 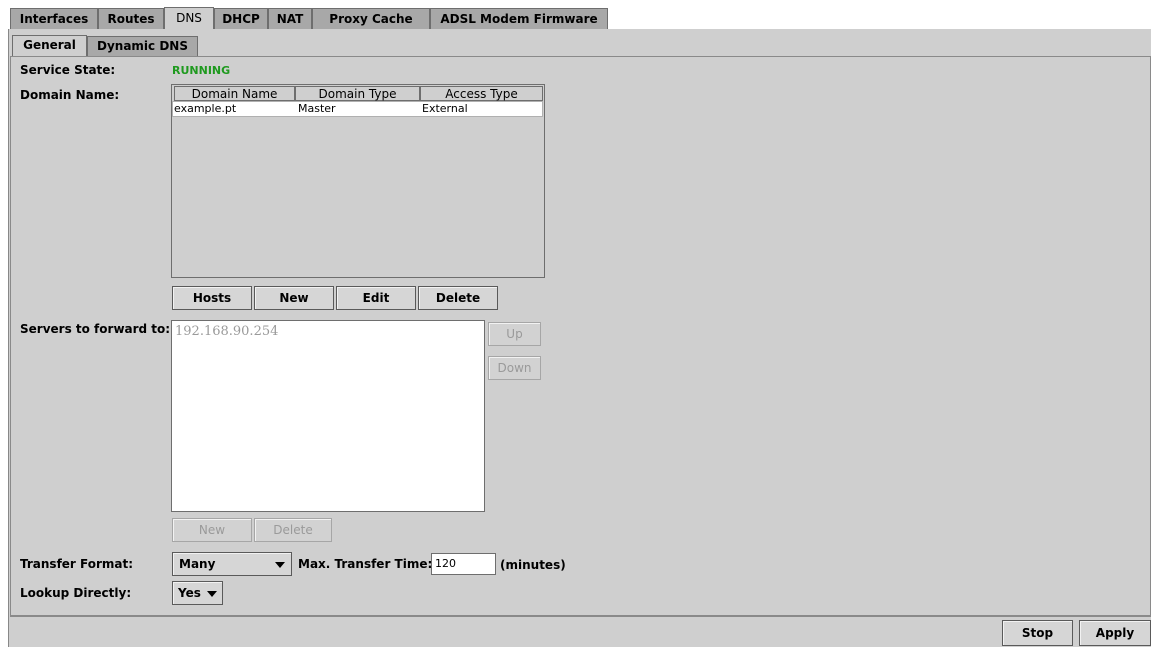 What do you see at coordinates (294, 298) in the screenshot?
I see `new-domain-button: New` at bounding box center [294, 298].